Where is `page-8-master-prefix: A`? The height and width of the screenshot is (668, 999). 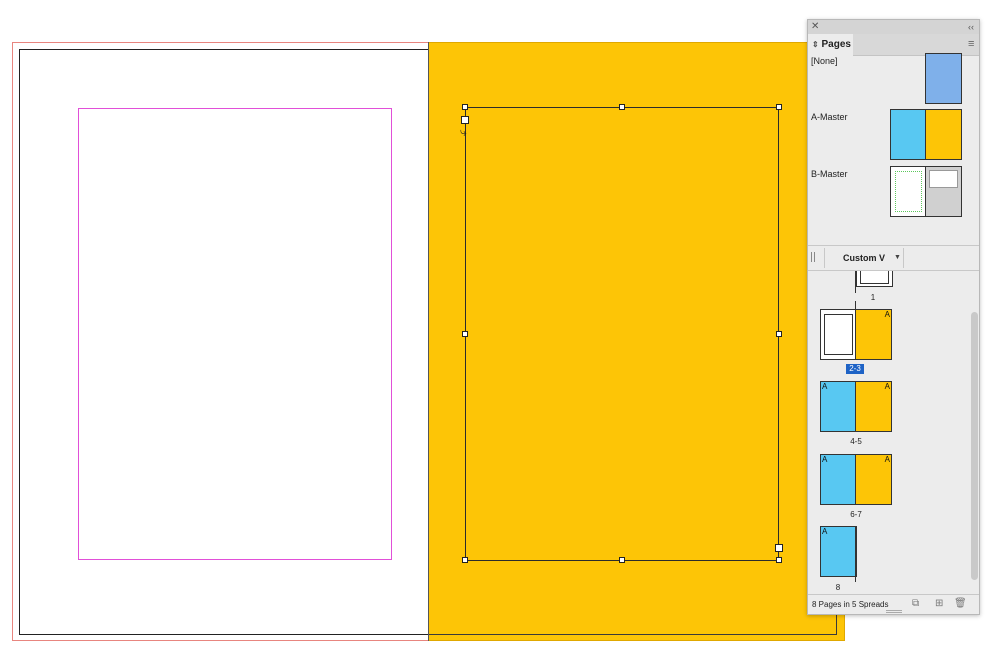
page-8-master-prefix: A is located at coordinates (825, 531).